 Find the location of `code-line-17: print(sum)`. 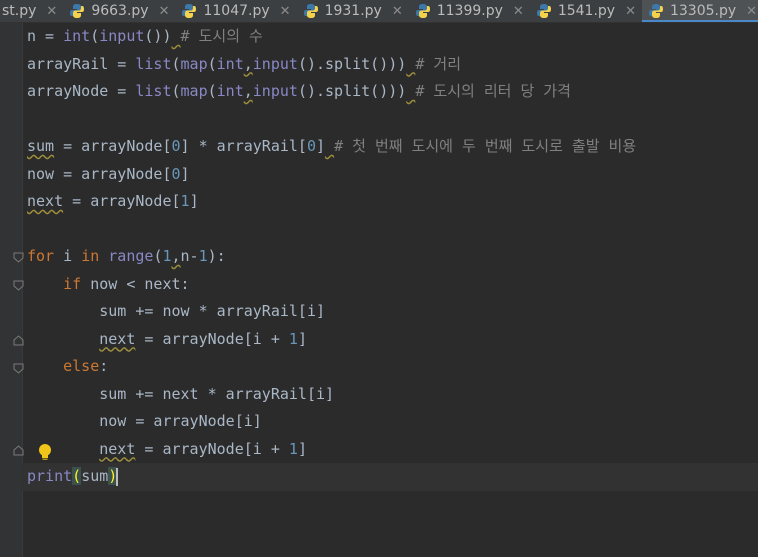

code-line-17: print(sum) is located at coordinates (390, 477).